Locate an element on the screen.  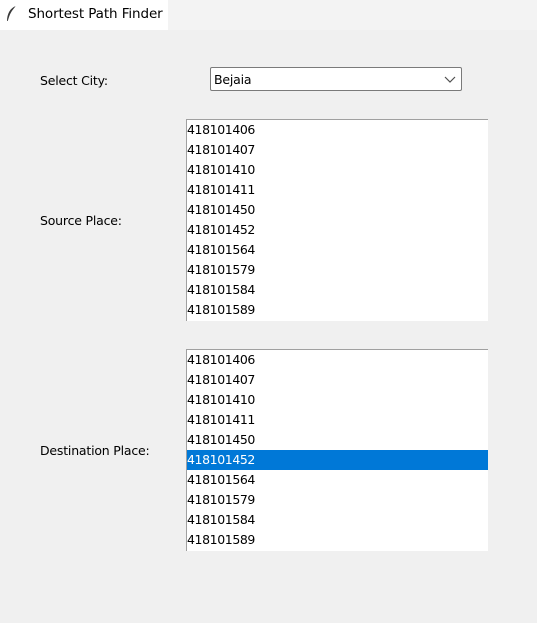
city-label: Select City: is located at coordinates (74, 80).